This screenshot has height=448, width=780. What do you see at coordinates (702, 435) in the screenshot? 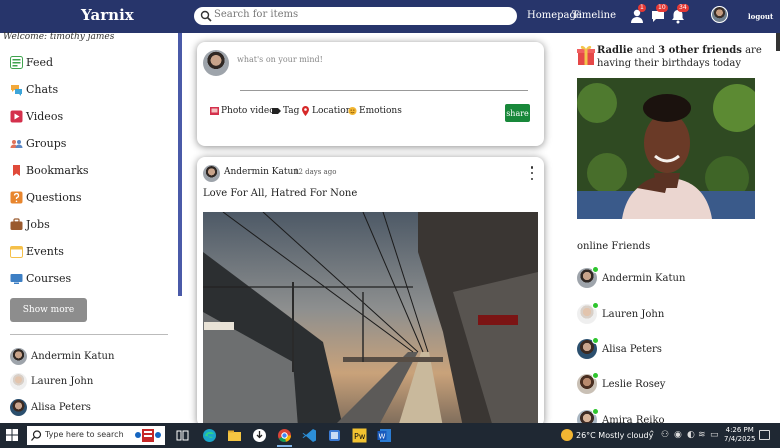
I see `tray-wifi-icon: ≋` at bounding box center [702, 435].